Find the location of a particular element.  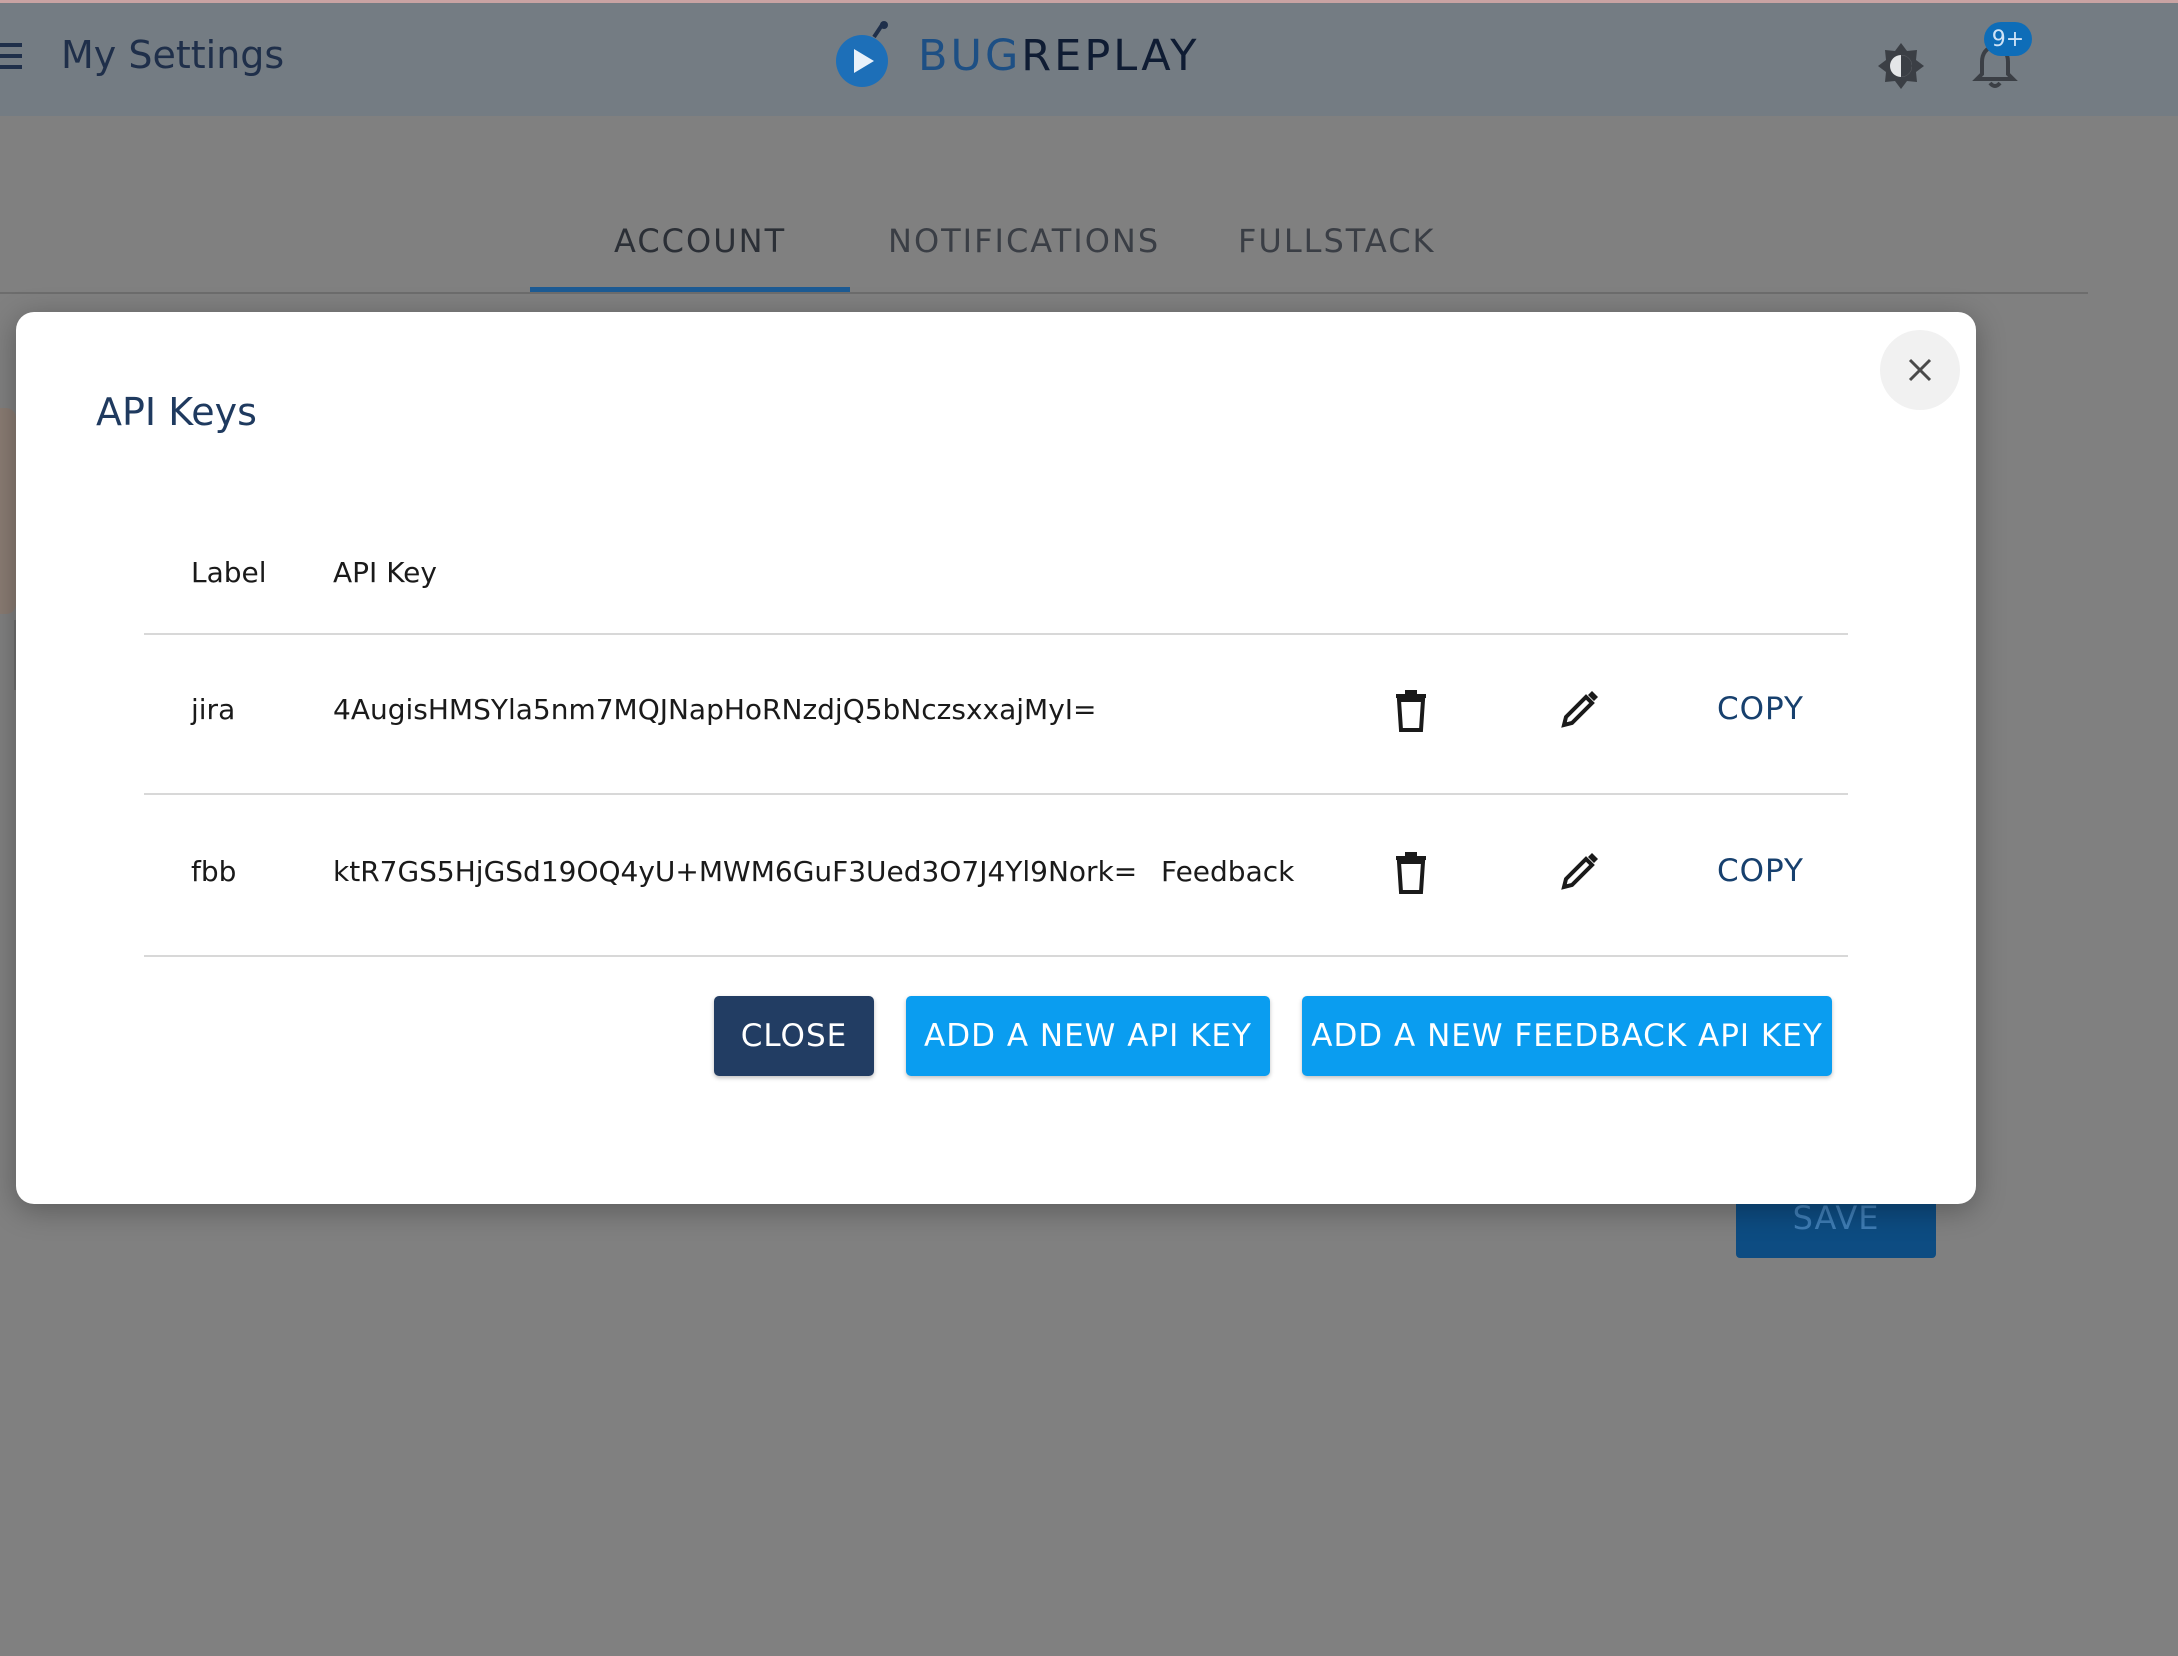

tab-fullstack: FULLSTACK is located at coordinates (1337, 241).